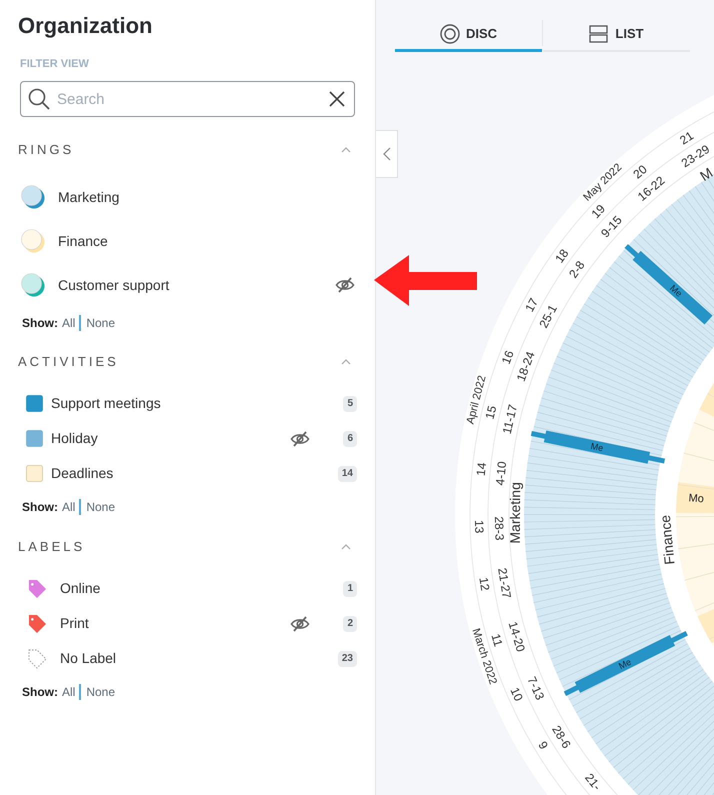 The image size is (714, 795). I want to click on item-count: 5, so click(350, 404).